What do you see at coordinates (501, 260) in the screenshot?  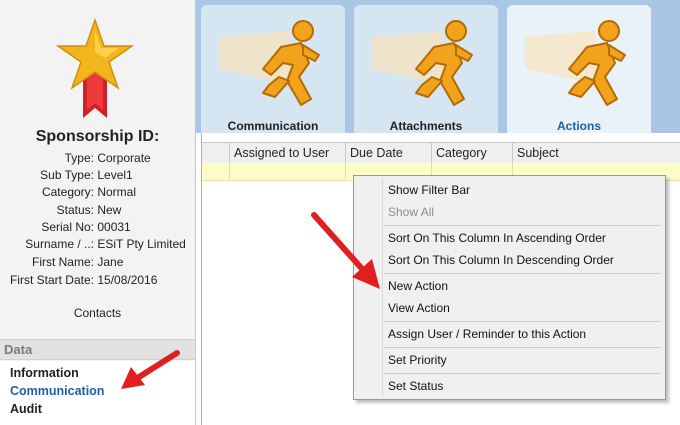 I see `menu-item-sort-descending: Sort On This Column In Descending Order` at bounding box center [501, 260].